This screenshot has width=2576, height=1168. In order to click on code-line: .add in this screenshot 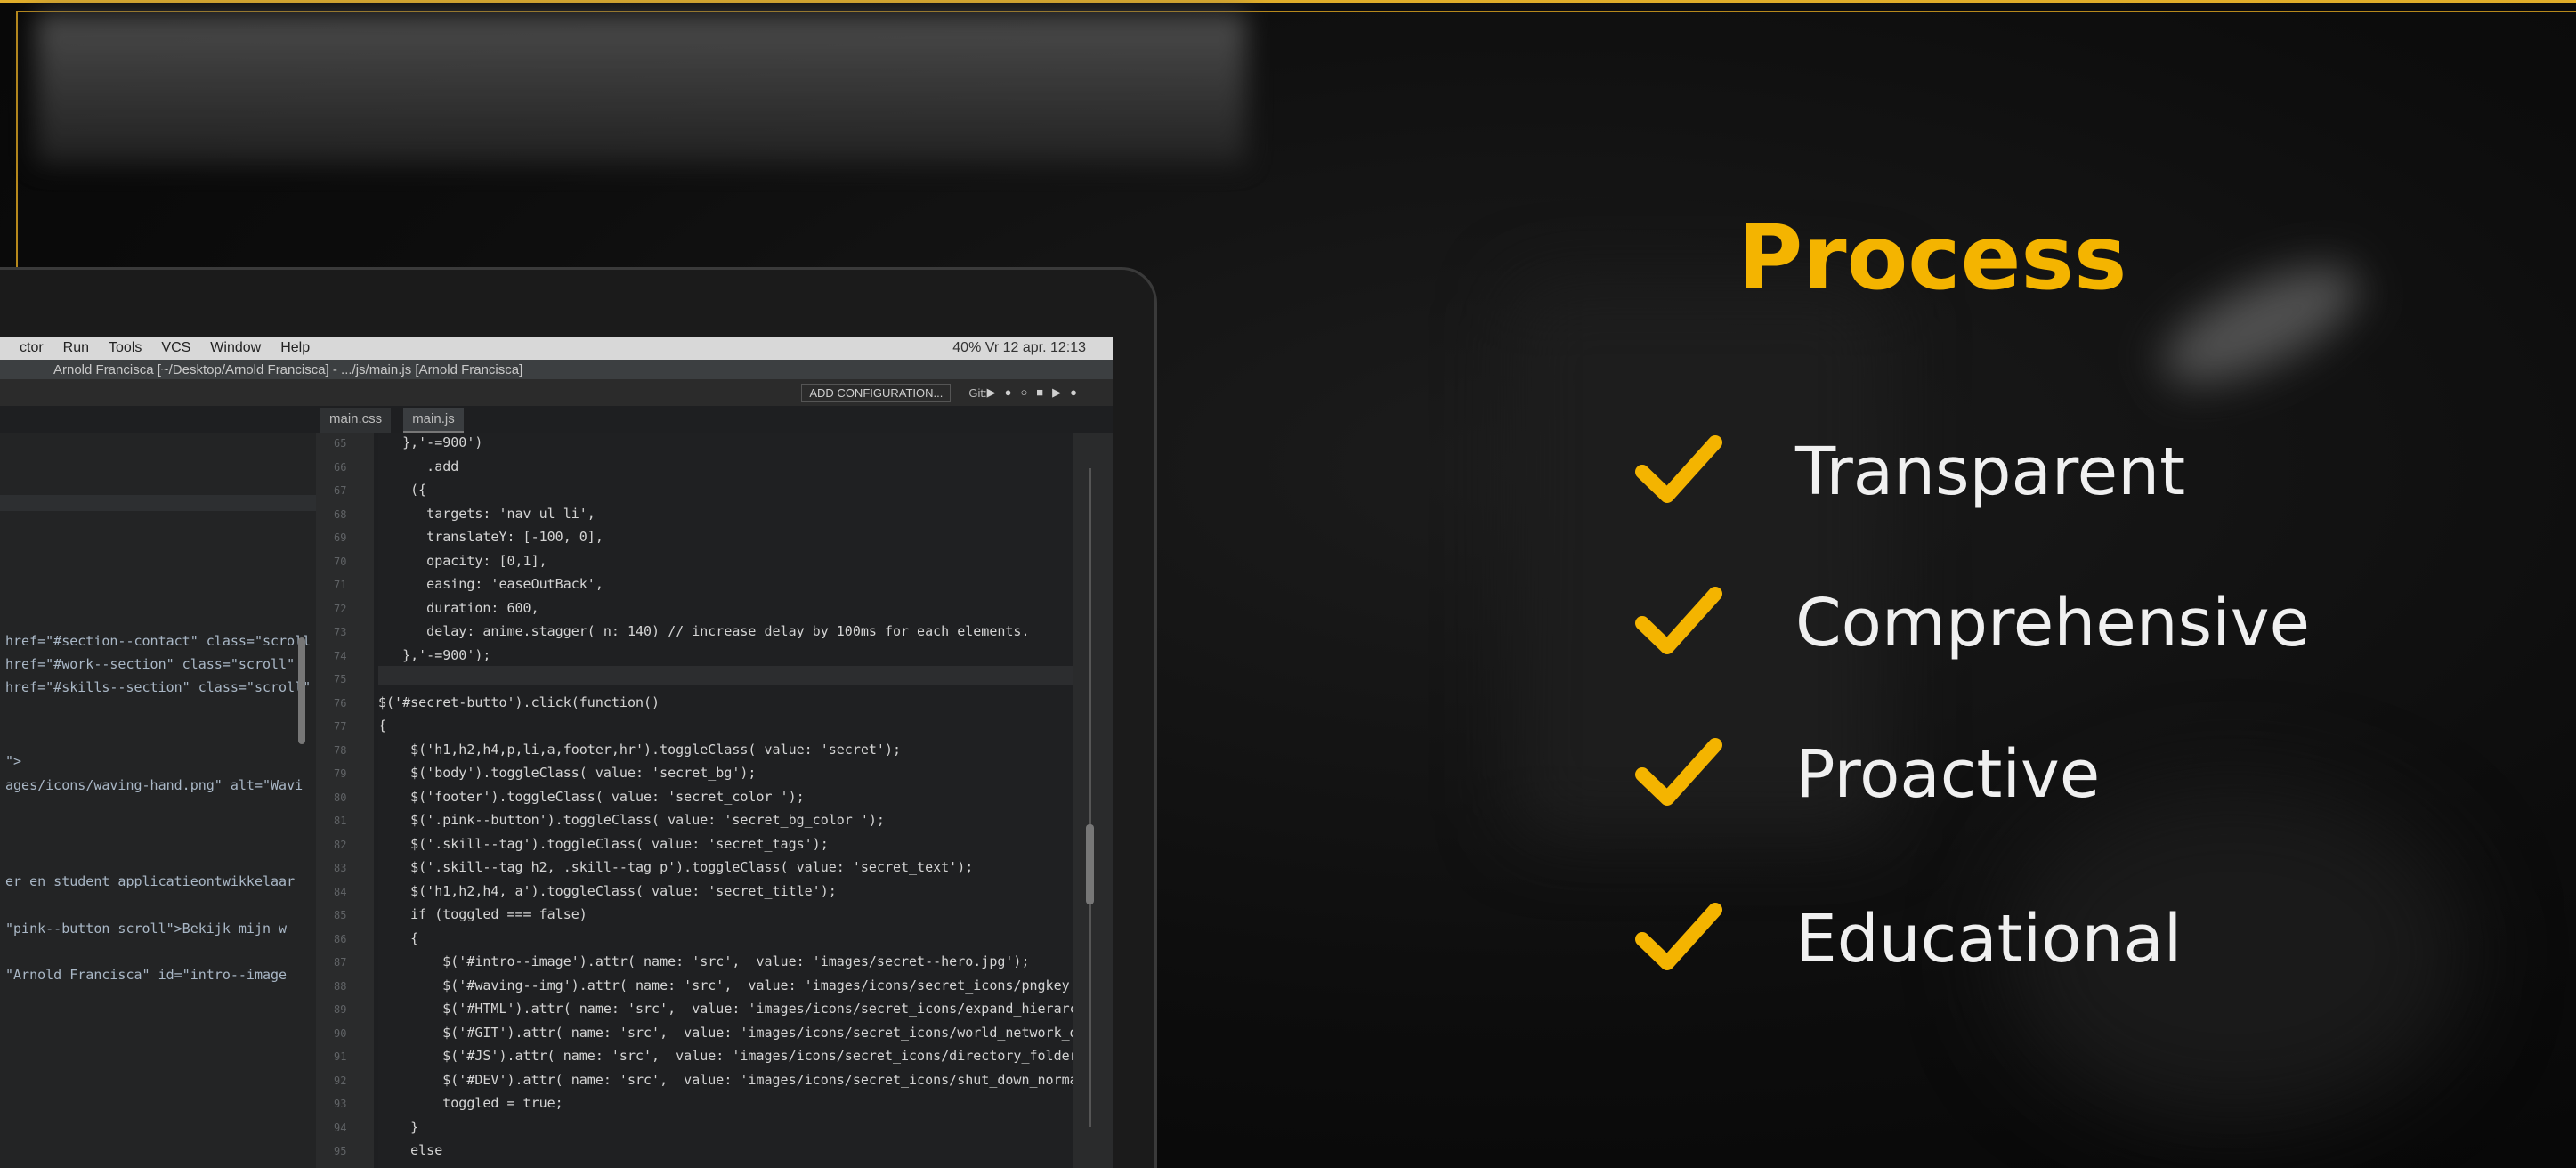, I will do `click(418, 466)`.